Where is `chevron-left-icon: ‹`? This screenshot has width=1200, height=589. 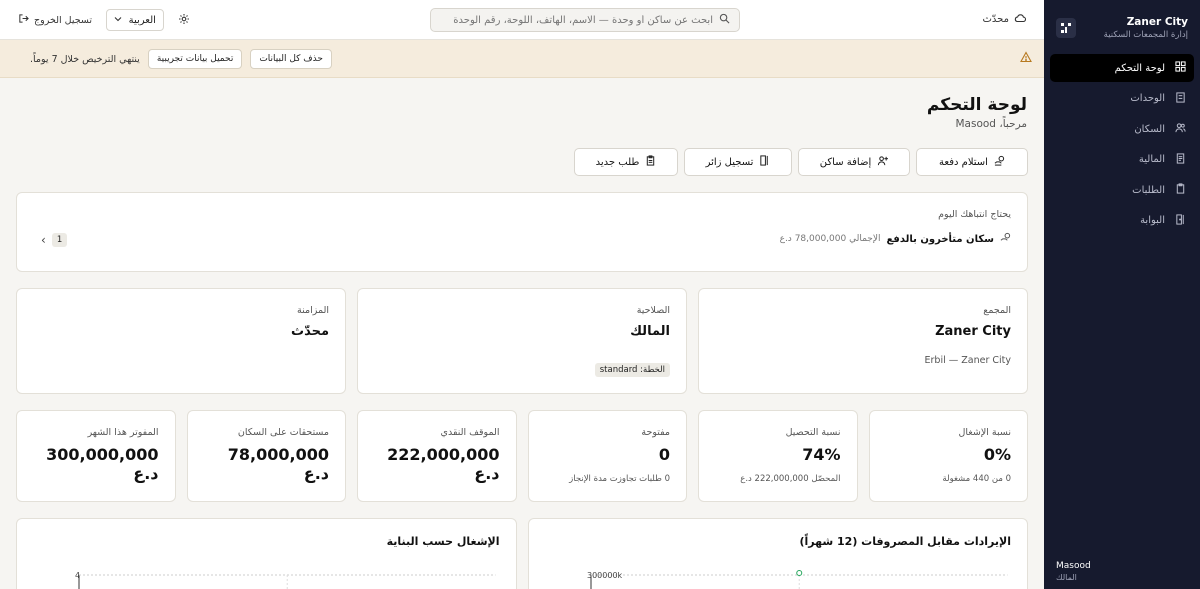 chevron-left-icon: ‹ is located at coordinates (43, 240).